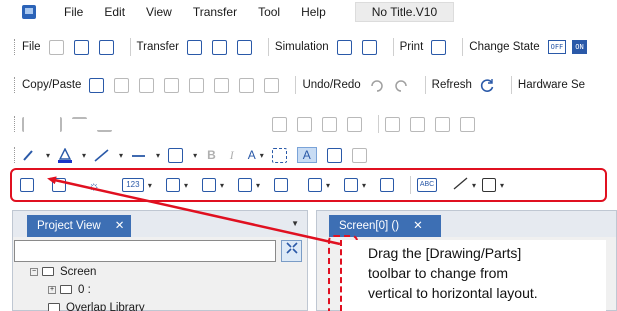  What do you see at coordinates (154, 124) in the screenshot?
I see `align-center-v-icon` at bounding box center [154, 124].